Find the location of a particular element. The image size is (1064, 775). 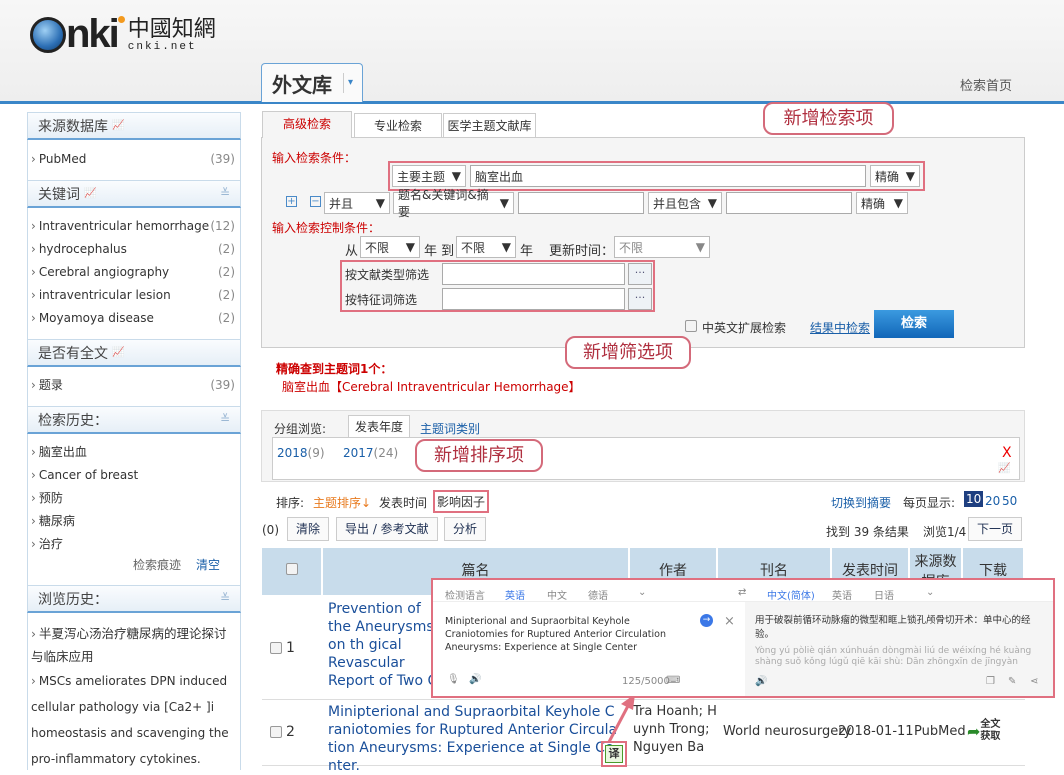

contain-select: 并且包含 ▼ is located at coordinates (685, 203).